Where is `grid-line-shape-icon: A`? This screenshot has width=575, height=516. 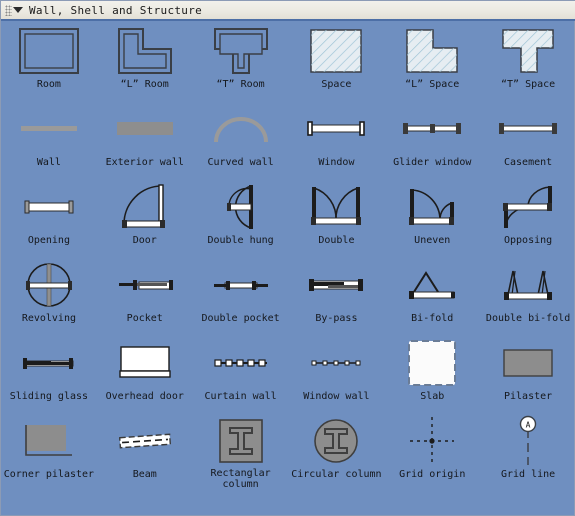 grid-line-shape-icon: A is located at coordinates (528, 441).